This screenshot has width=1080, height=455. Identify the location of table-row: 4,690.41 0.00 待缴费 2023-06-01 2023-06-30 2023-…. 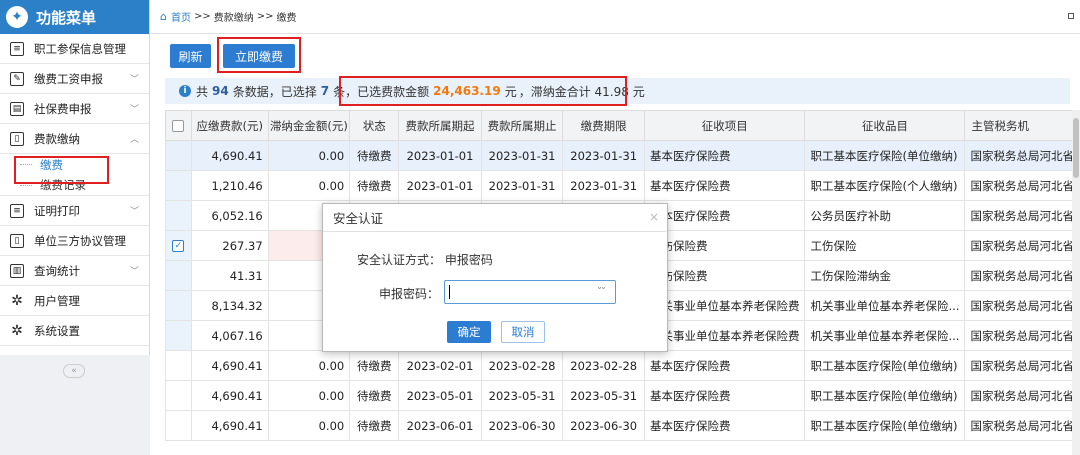
(622, 425).